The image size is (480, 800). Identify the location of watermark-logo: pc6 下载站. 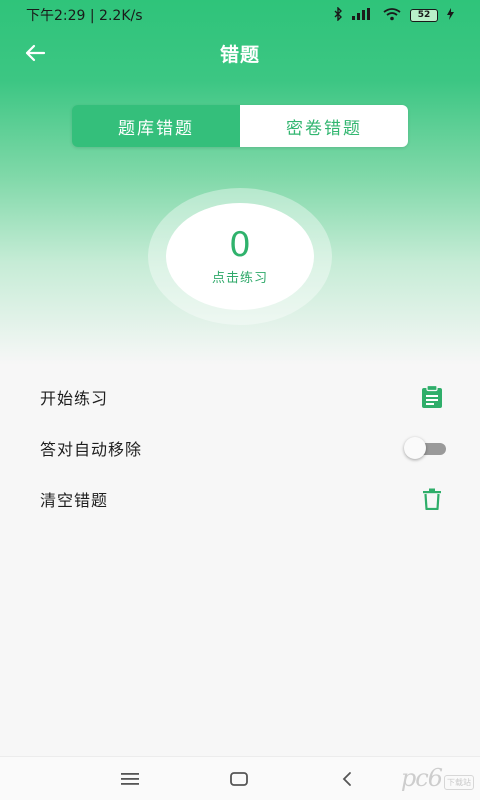
(437, 778).